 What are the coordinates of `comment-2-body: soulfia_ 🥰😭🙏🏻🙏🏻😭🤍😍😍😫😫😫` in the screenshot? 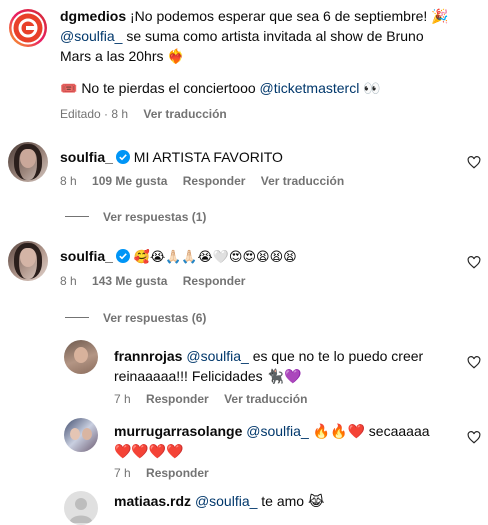 It's located at (178, 256).